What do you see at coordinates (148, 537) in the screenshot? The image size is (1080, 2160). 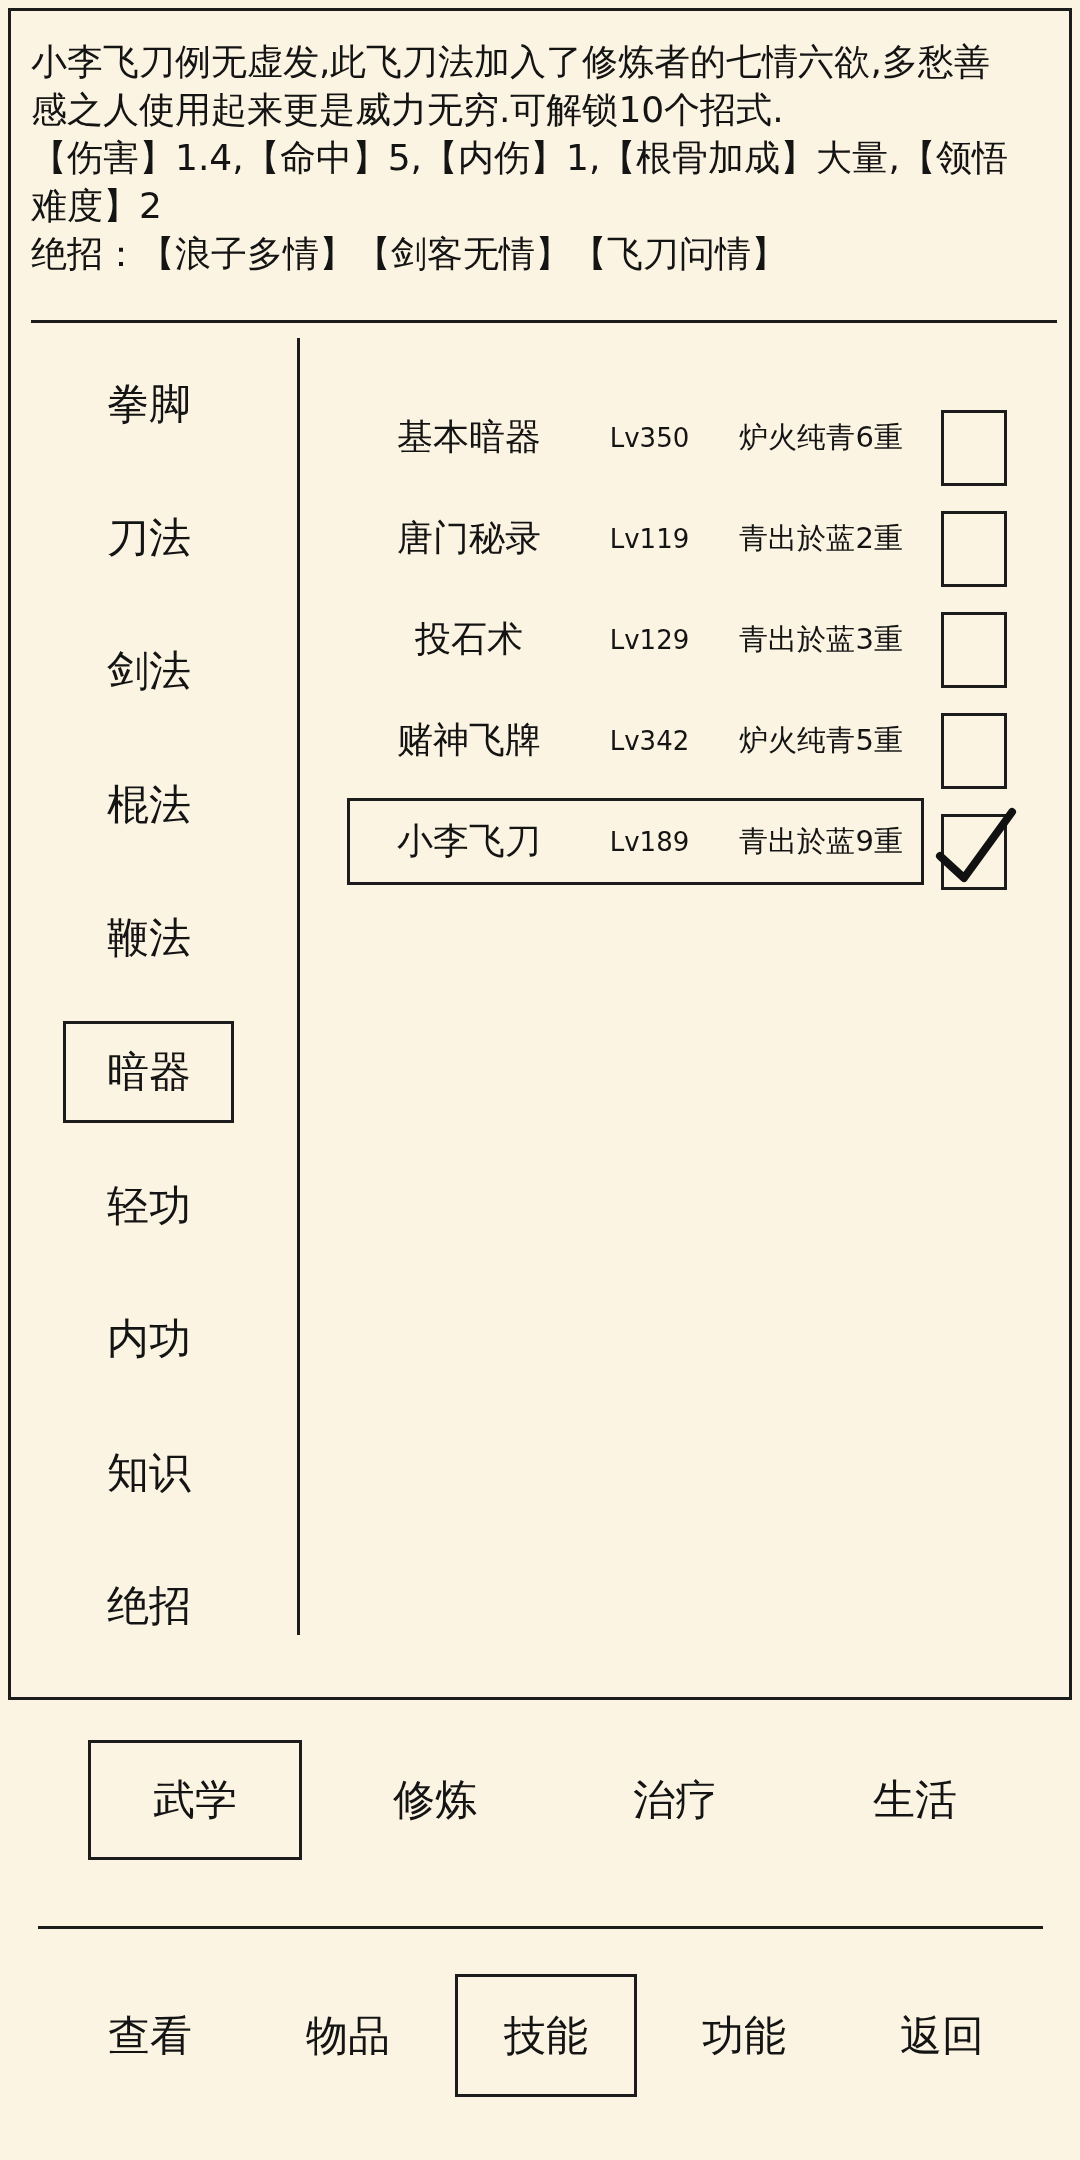 I see `category-tab: 刀法` at bounding box center [148, 537].